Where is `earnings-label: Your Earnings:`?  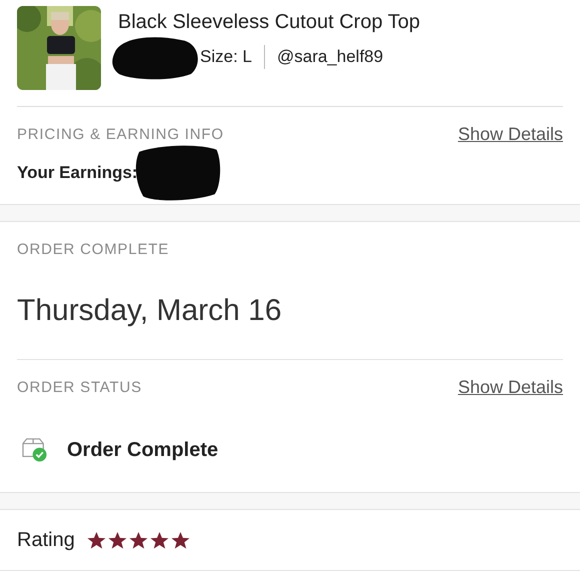 earnings-label: Your Earnings: is located at coordinates (77, 173).